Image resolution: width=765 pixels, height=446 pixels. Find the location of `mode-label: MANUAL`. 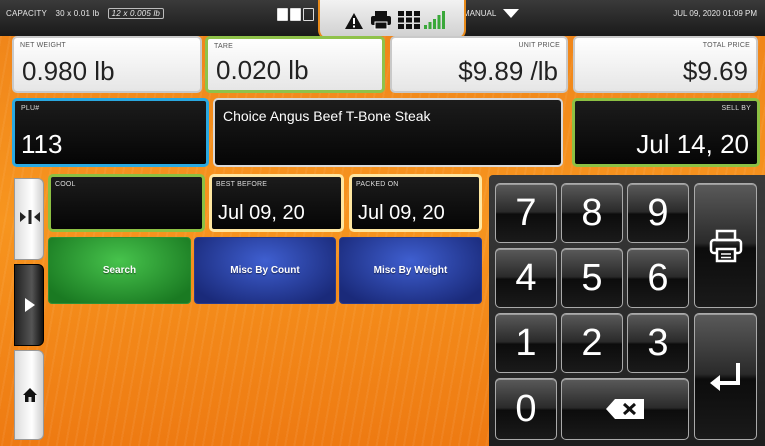

mode-label: MANUAL is located at coordinates (480, 13).